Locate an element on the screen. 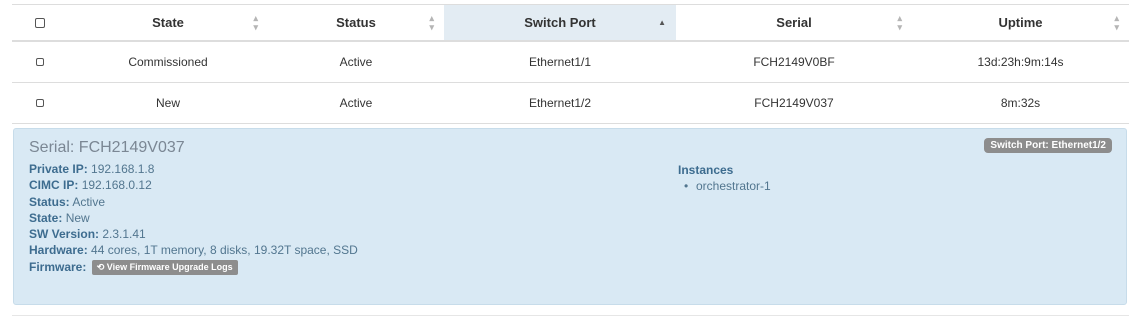  property-label: Private IP: is located at coordinates (58, 169).